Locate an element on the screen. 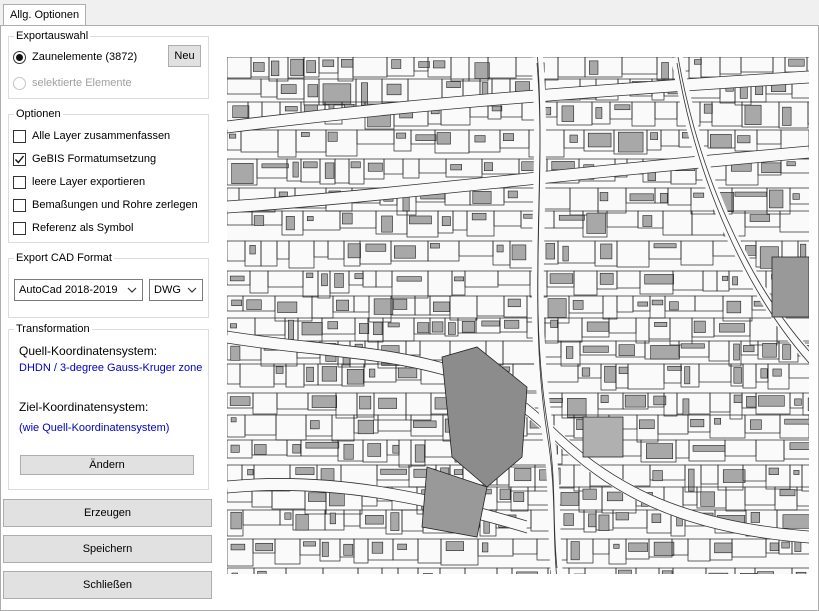 The image size is (819, 611). option-reference-symbol: Referenz als Symbol is located at coordinates (71, 228).